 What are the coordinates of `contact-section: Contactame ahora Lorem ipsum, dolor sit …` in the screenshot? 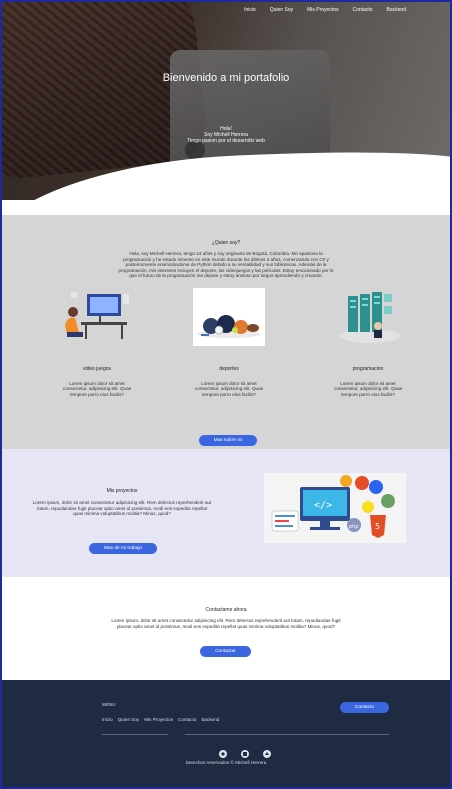 It's located at (226, 628).